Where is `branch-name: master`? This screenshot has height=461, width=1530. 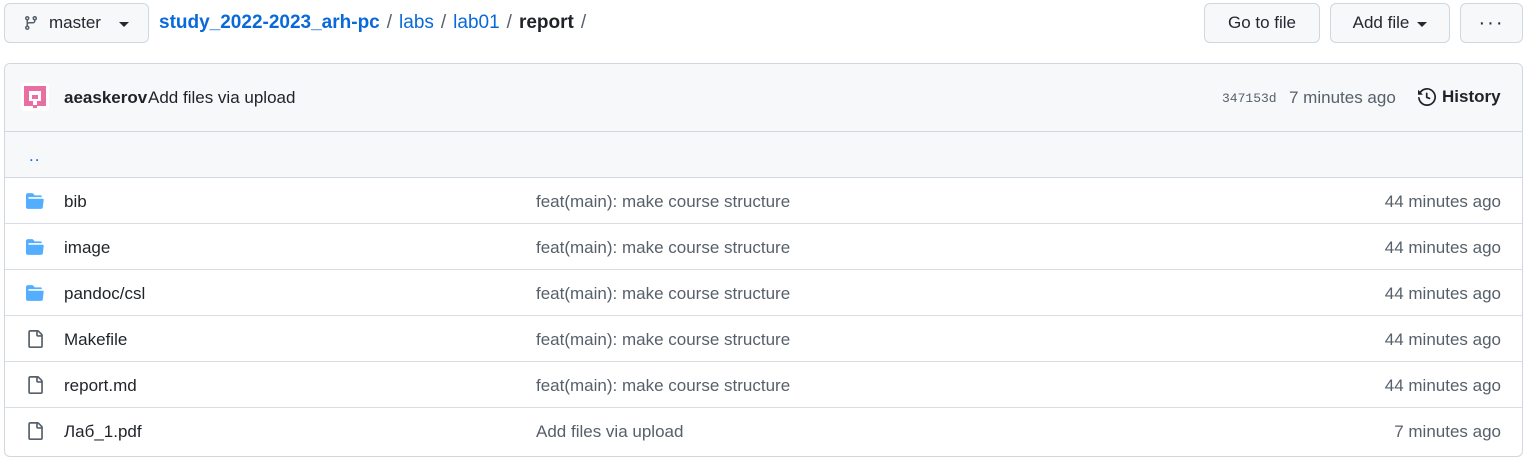 branch-name: master is located at coordinates (75, 22).